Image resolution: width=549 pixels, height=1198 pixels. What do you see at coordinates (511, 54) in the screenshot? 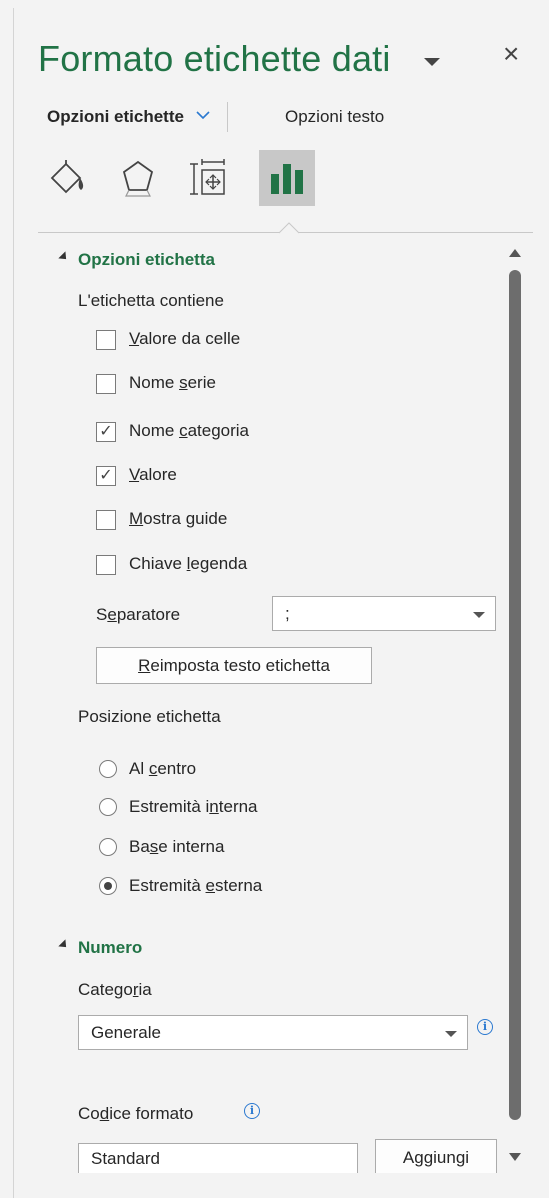
I see `close-pane-button: ×` at bounding box center [511, 54].